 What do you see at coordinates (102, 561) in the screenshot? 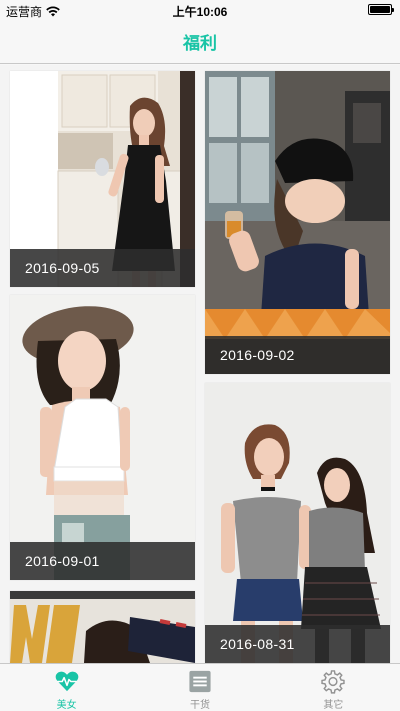
I see `date-caption: 2016-09-01` at bounding box center [102, 561].